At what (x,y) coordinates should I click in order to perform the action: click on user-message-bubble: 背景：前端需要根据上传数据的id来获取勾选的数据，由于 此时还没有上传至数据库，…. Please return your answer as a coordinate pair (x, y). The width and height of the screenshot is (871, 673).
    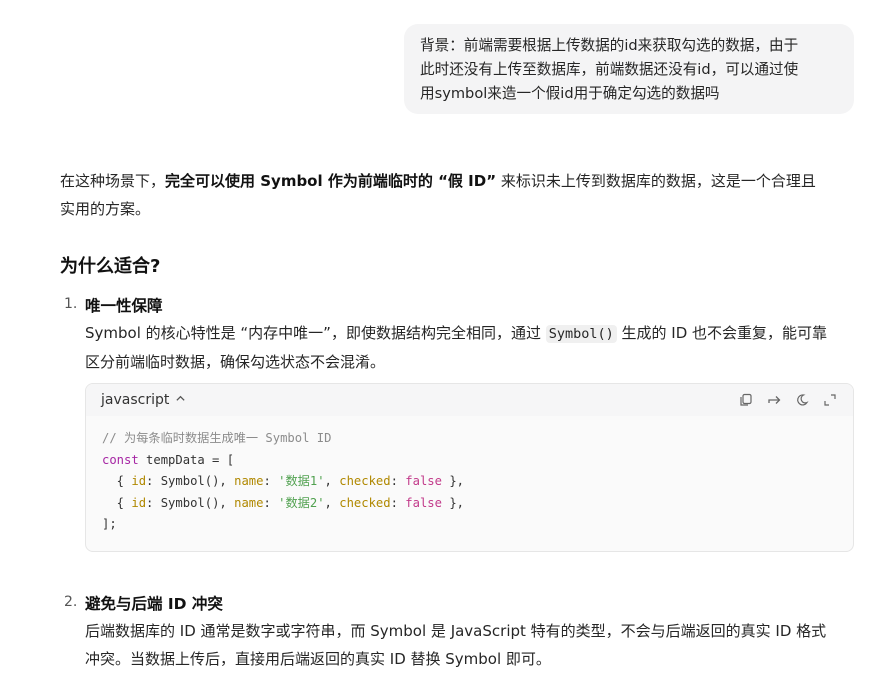
    Looking at the image, I should click on (629, 69).